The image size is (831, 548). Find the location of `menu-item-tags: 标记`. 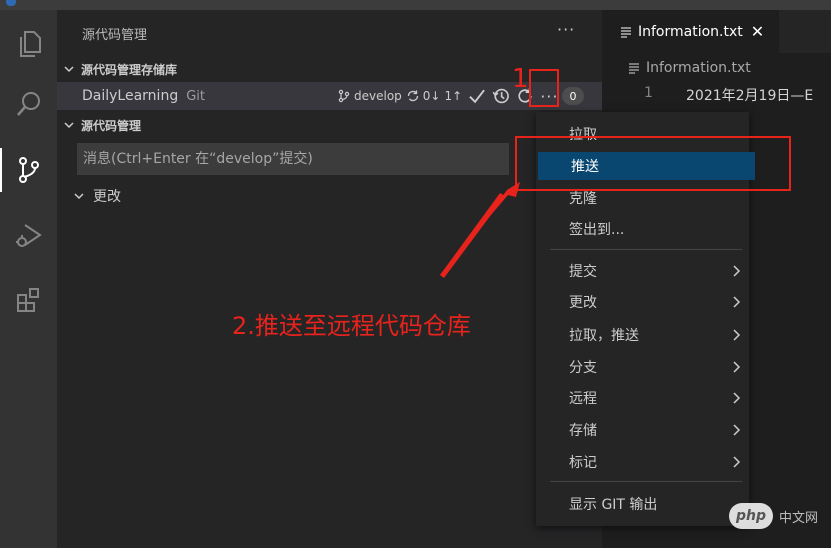

menu-item-tags: 标记 is located at coordinates (642, 462).